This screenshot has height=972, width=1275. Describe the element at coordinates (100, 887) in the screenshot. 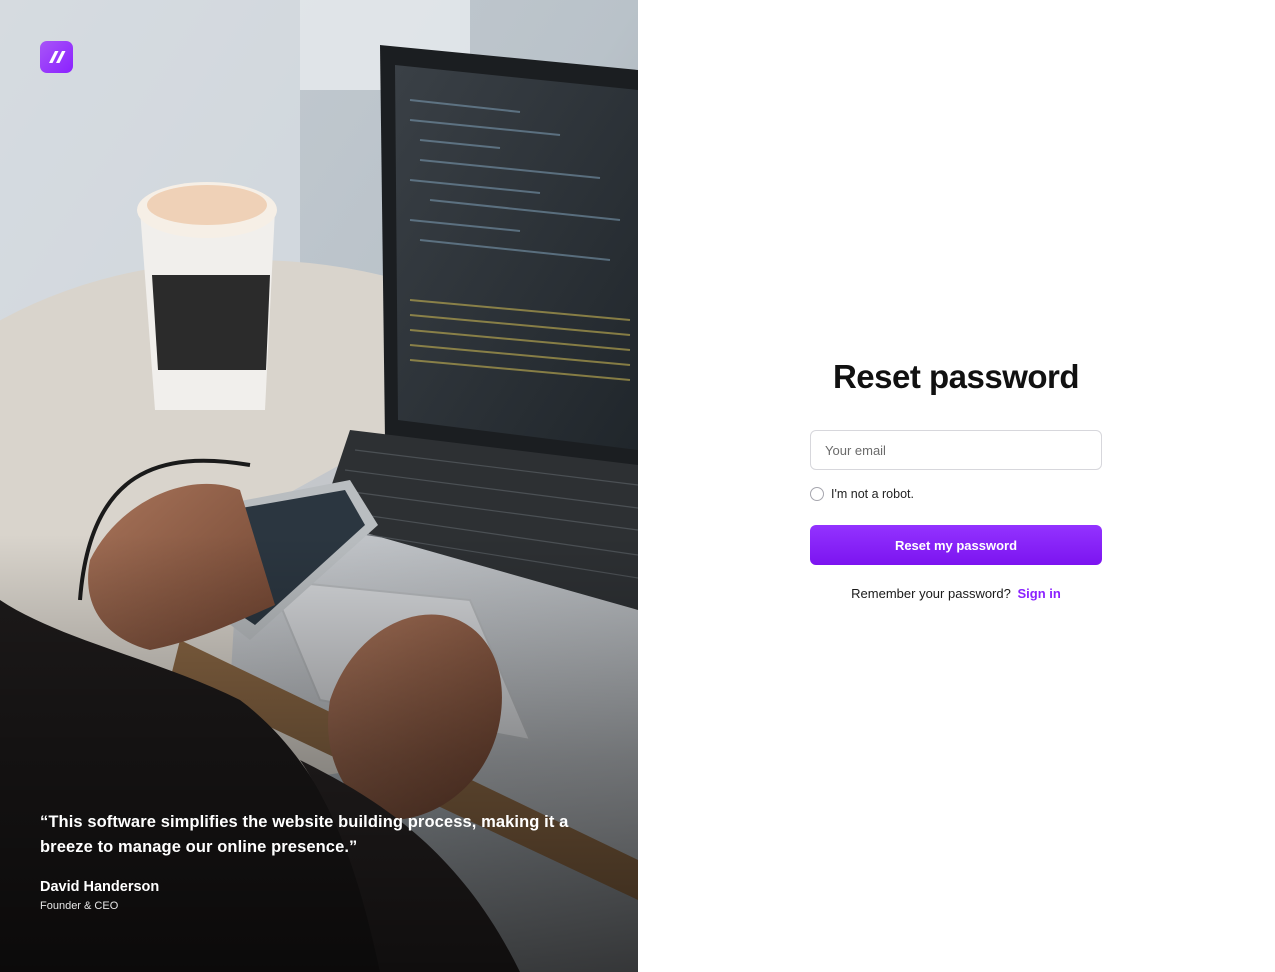

I see `testimonial-author: David Handerson` at that location.